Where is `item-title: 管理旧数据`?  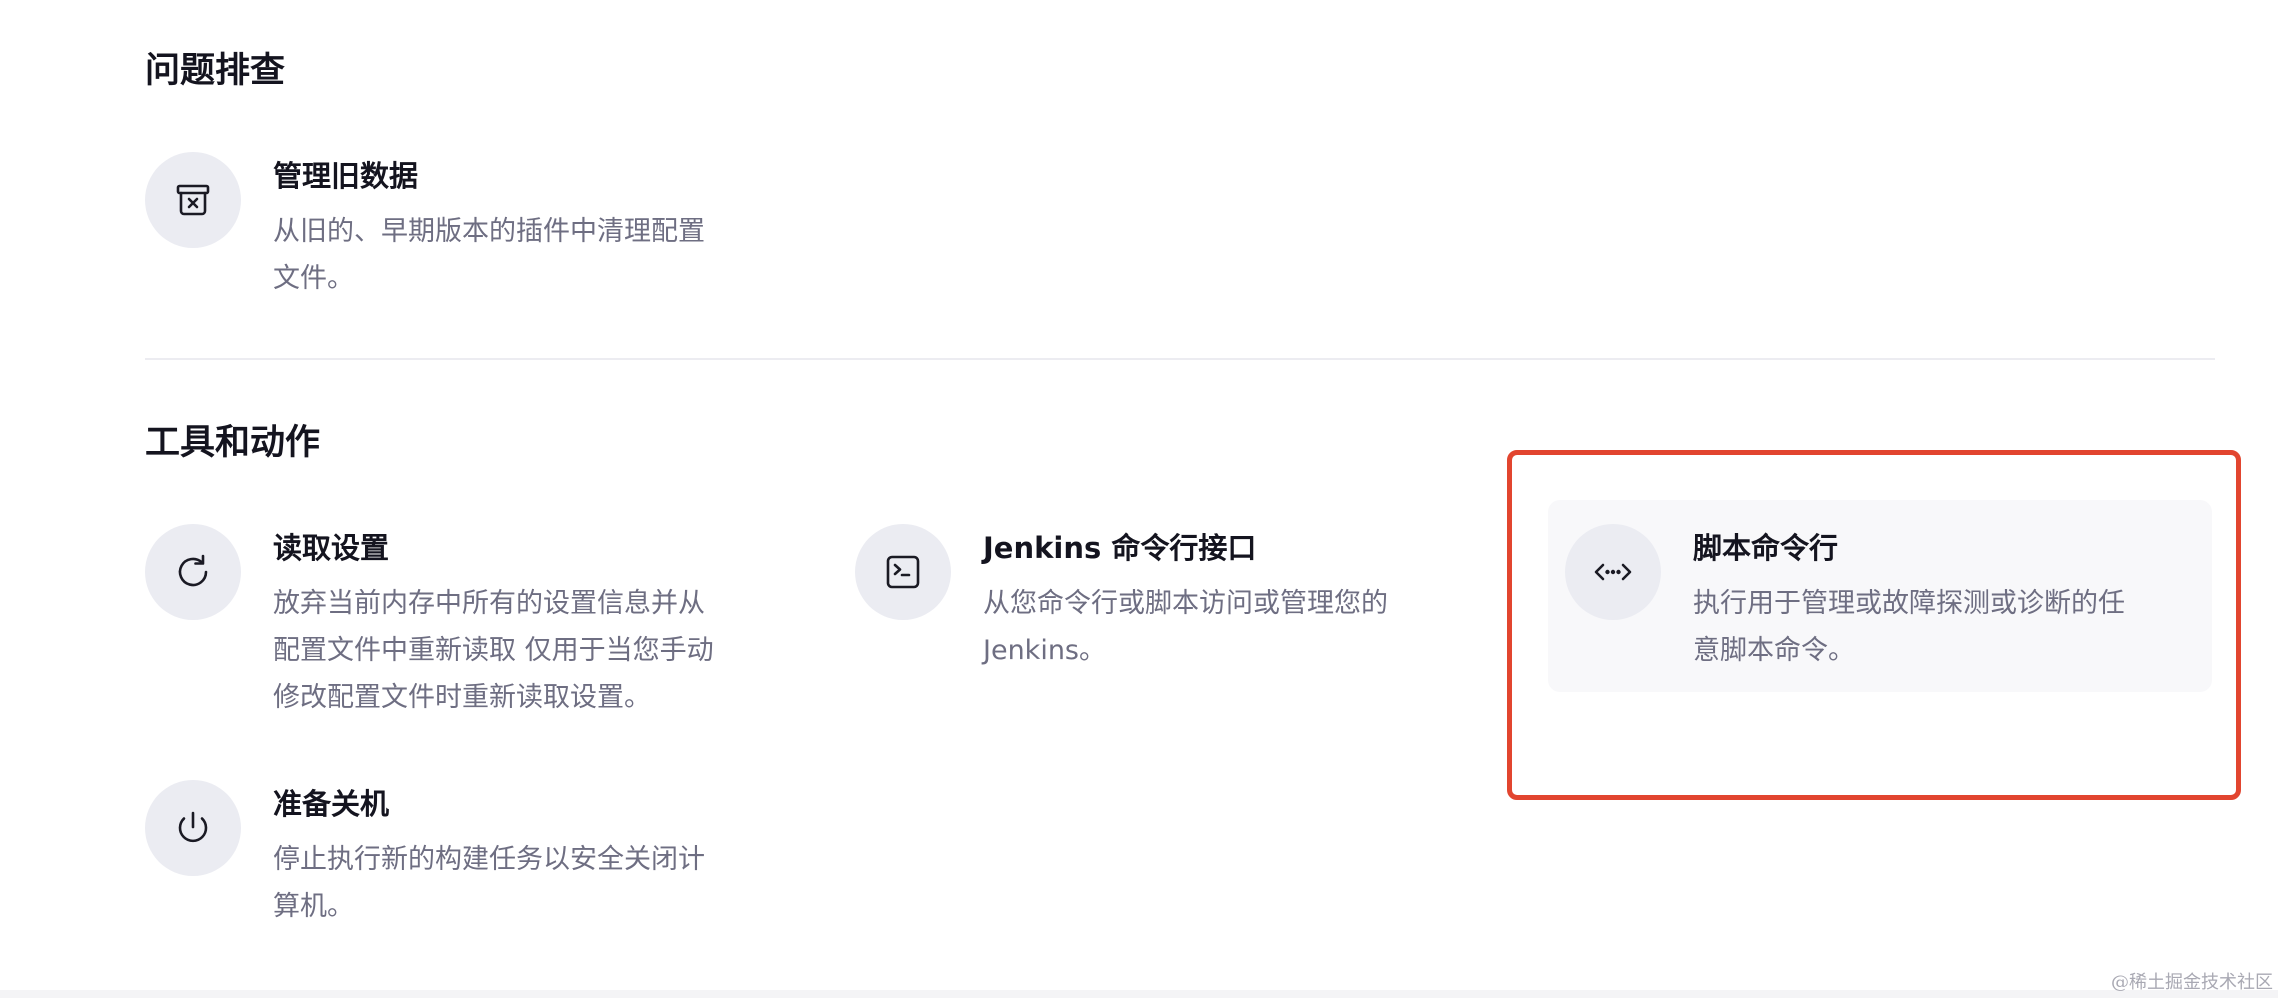
item-title: 管理旧数据 is located at coordinates (346, 176).